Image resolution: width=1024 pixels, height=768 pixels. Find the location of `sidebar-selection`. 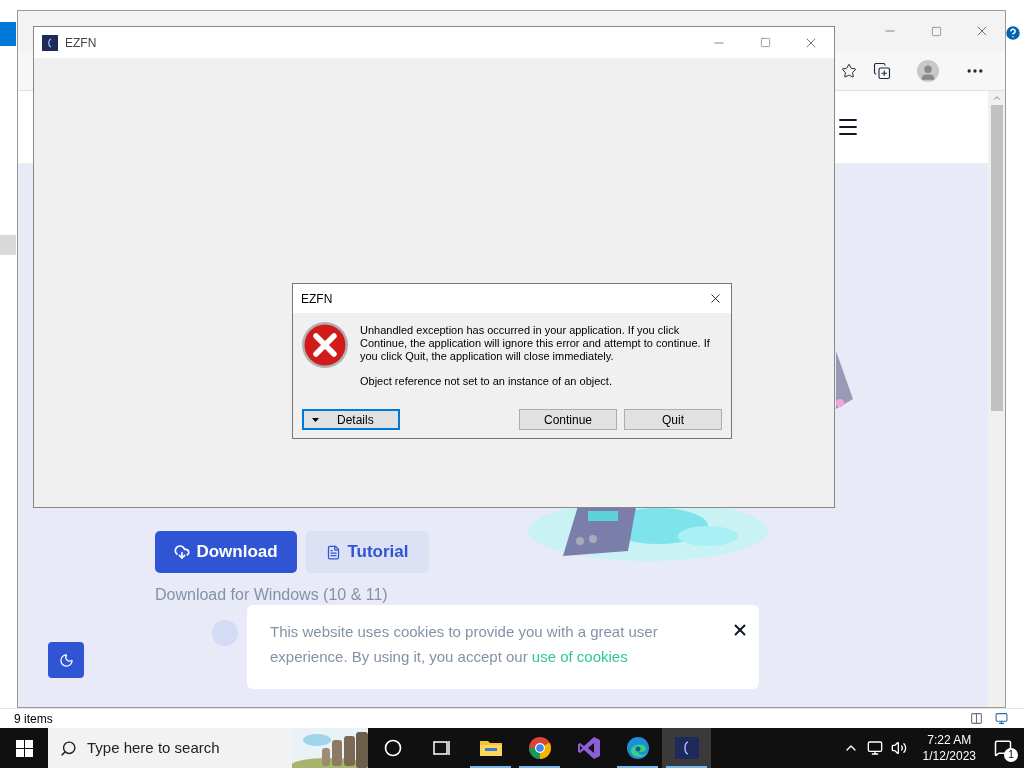

sidebar-selection is located at coordinates (8, 34).